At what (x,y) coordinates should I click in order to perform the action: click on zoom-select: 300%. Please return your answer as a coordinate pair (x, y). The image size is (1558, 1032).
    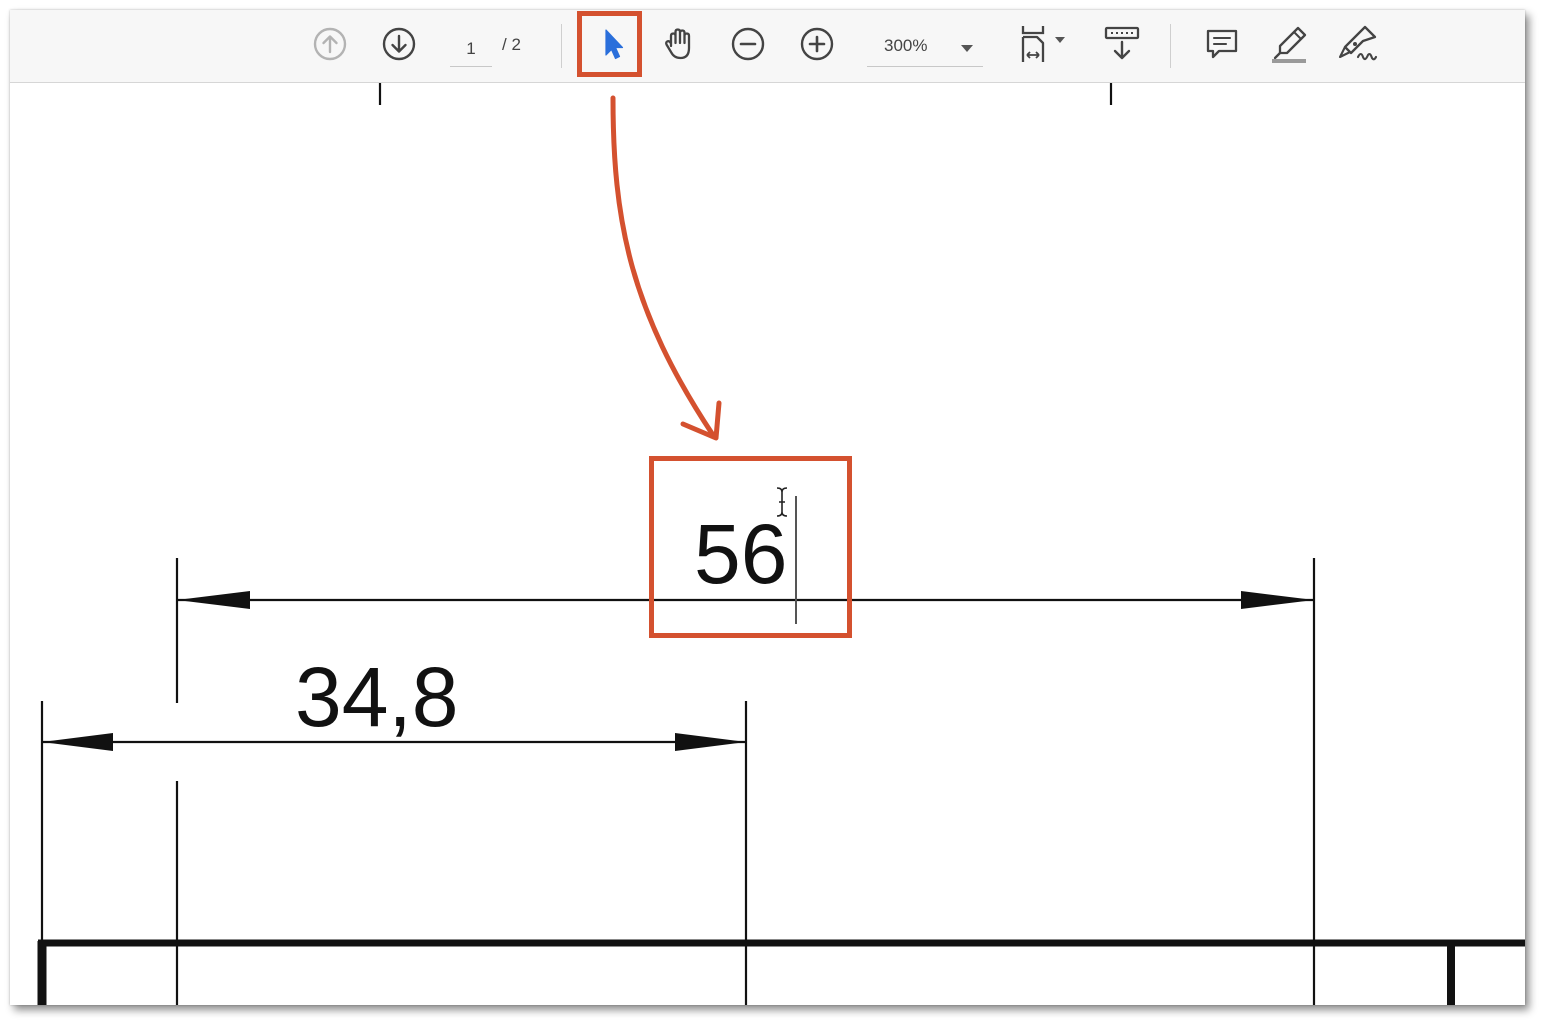
    Looking at the image, I should click on (925, 49).